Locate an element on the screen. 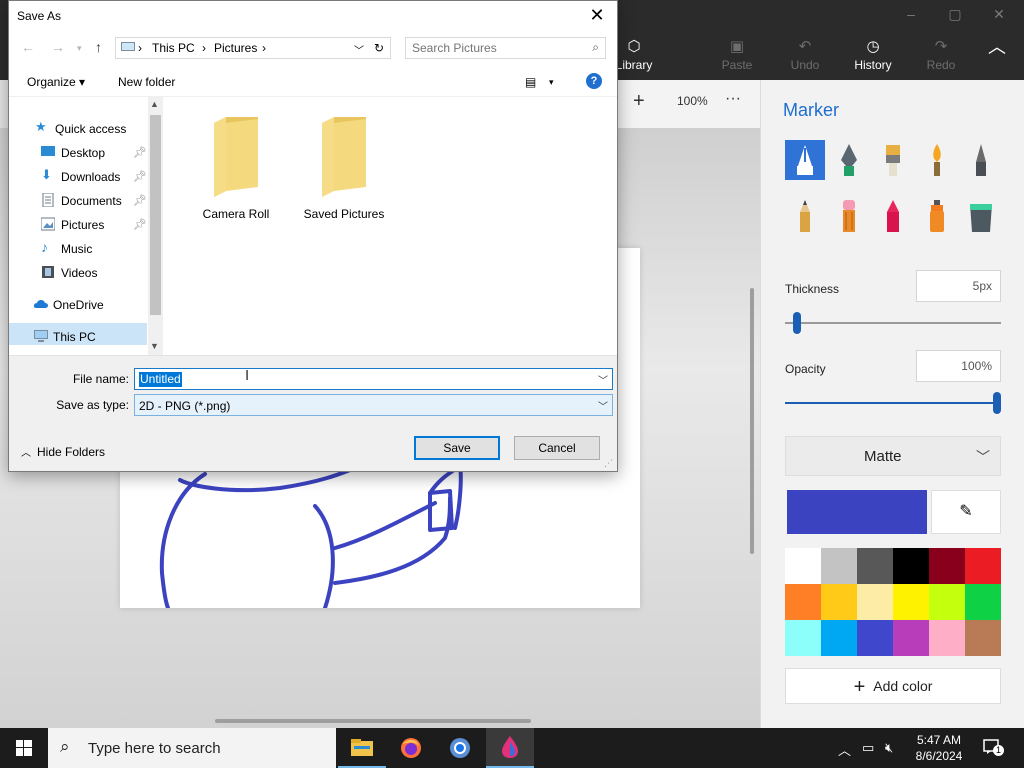 This screenshot has height=768, width=1024. up-arrow-icon: ↑ is located at coordinates (98, 47).